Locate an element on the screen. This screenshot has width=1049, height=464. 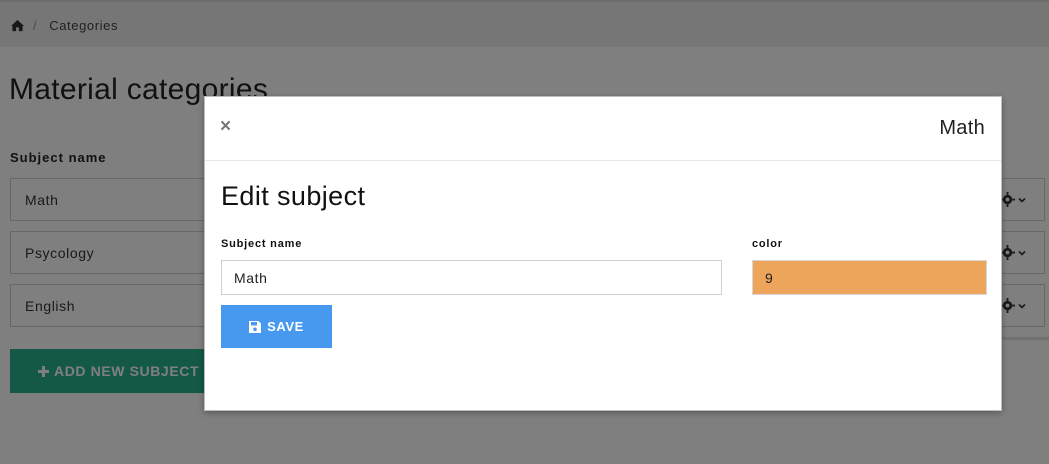
subject-name-input is located at coordinates (471, 277).